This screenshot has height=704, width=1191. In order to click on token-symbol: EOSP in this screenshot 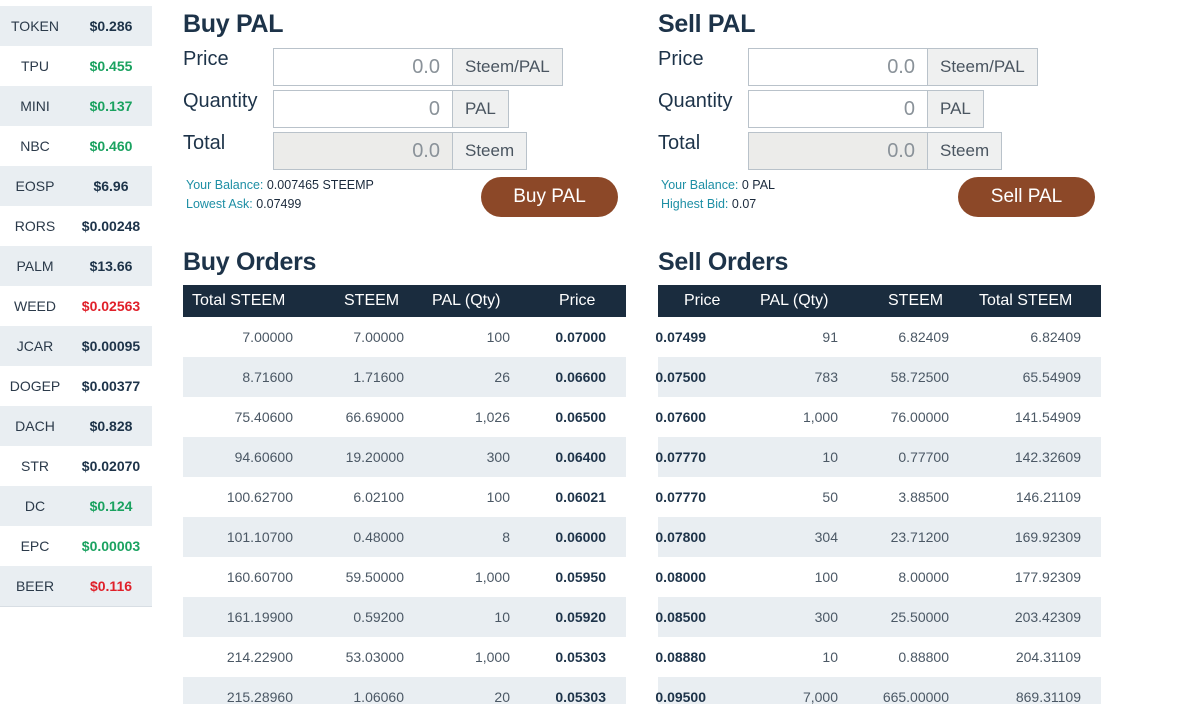, I will do `click(35, 186)`.